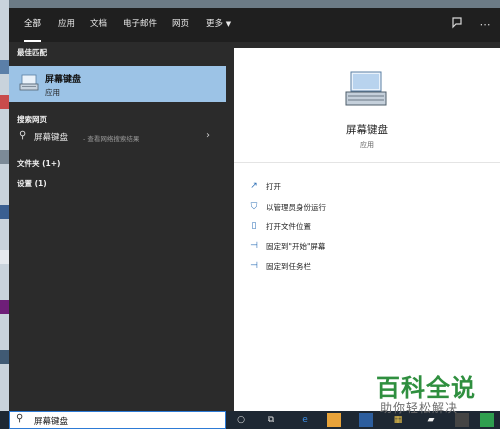 This screenshot has width=500, height=429. I want to click on action-label: 打开文件位置, so click(288, 226).